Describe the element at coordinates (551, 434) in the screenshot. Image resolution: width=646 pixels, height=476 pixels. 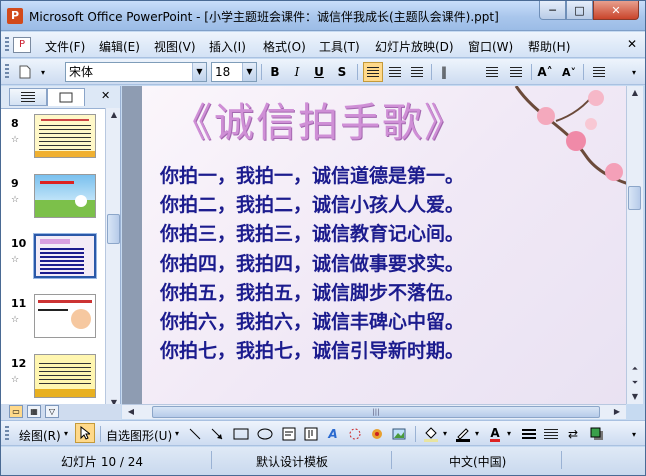
I see `dash-style-button` at that location.